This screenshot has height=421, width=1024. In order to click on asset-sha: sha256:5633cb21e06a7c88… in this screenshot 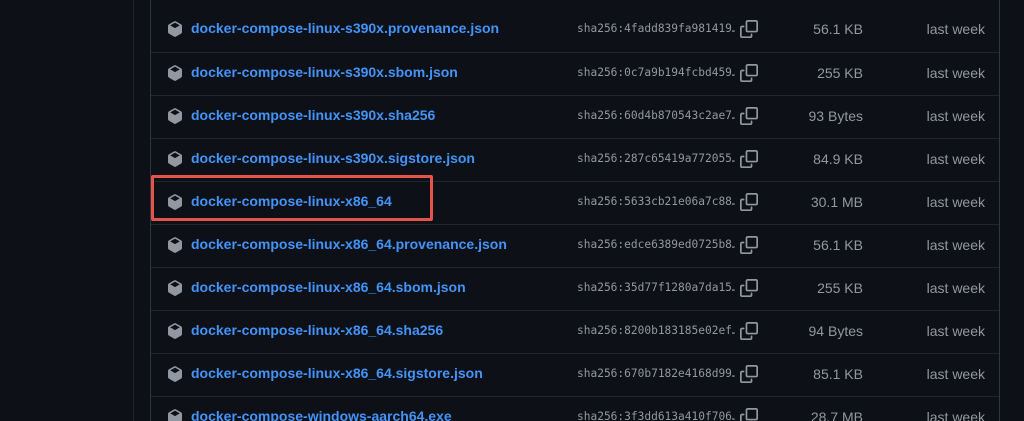, I will do `click(656, 201)`.